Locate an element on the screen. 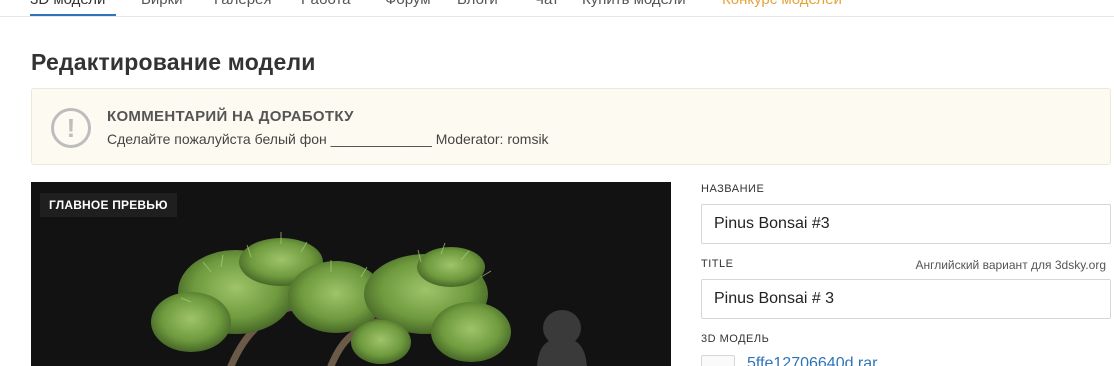 Image resolution: width=1114 pixels, height=366 pixels. nav-item-blogs: Блоги is located at coordinates (477, 4).